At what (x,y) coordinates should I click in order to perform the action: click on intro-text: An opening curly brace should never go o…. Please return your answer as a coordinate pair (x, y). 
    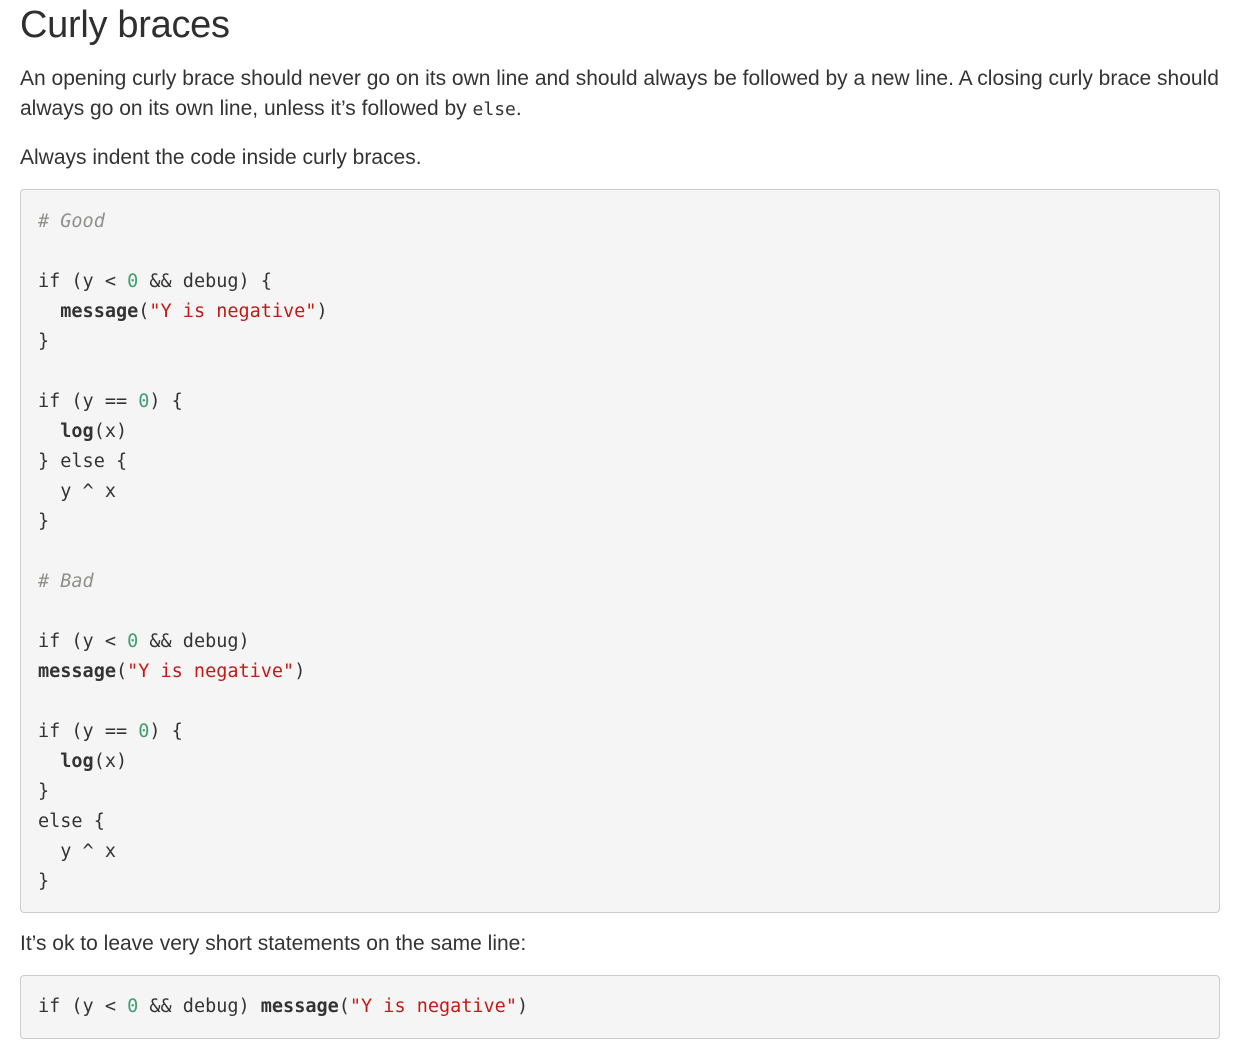
    Looking at the image, I should click on (619, 93).